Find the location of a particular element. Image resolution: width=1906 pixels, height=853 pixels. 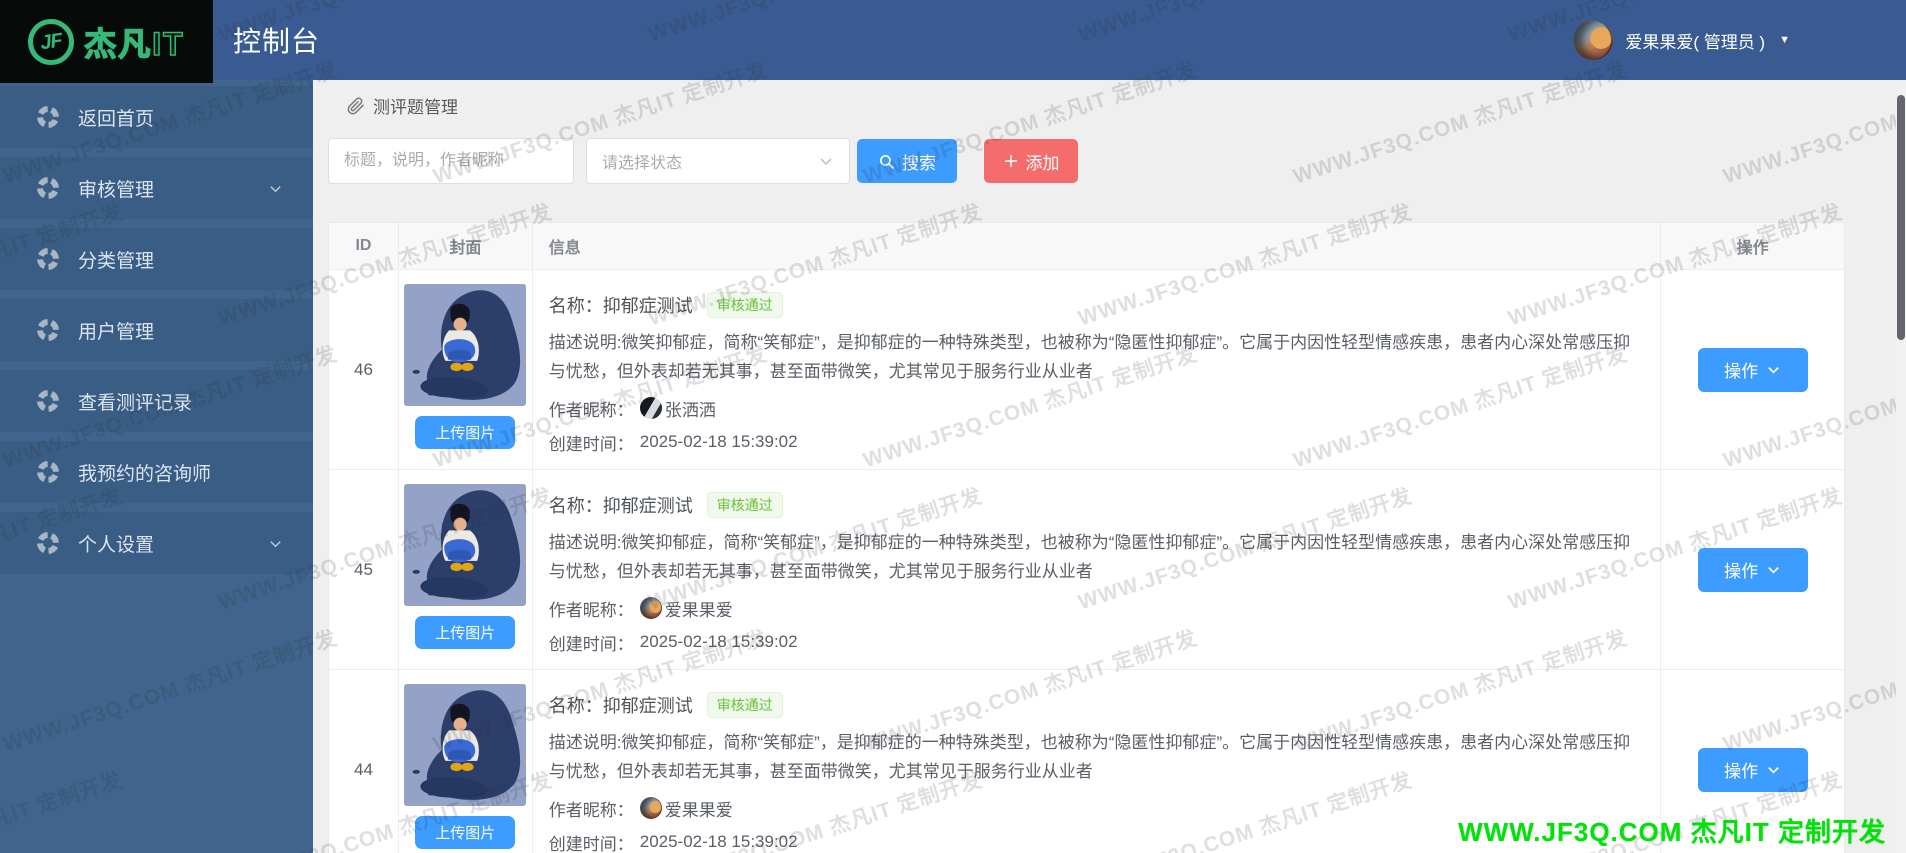

sidebar-item-5: 我预约的咨询师 is located at coordinates (156, 472).